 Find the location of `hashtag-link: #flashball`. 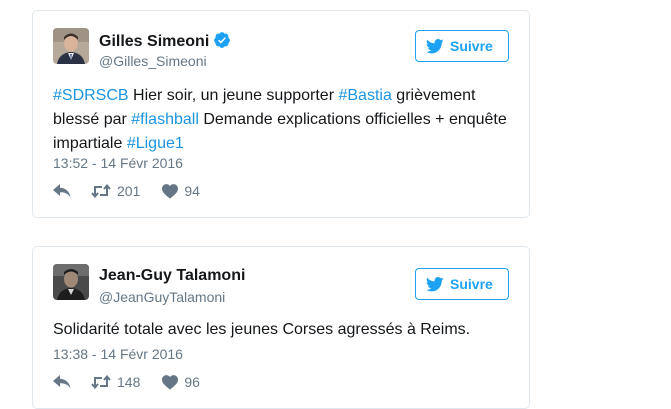

hashtag-link: #flashball is located at coordinates (165, 119).